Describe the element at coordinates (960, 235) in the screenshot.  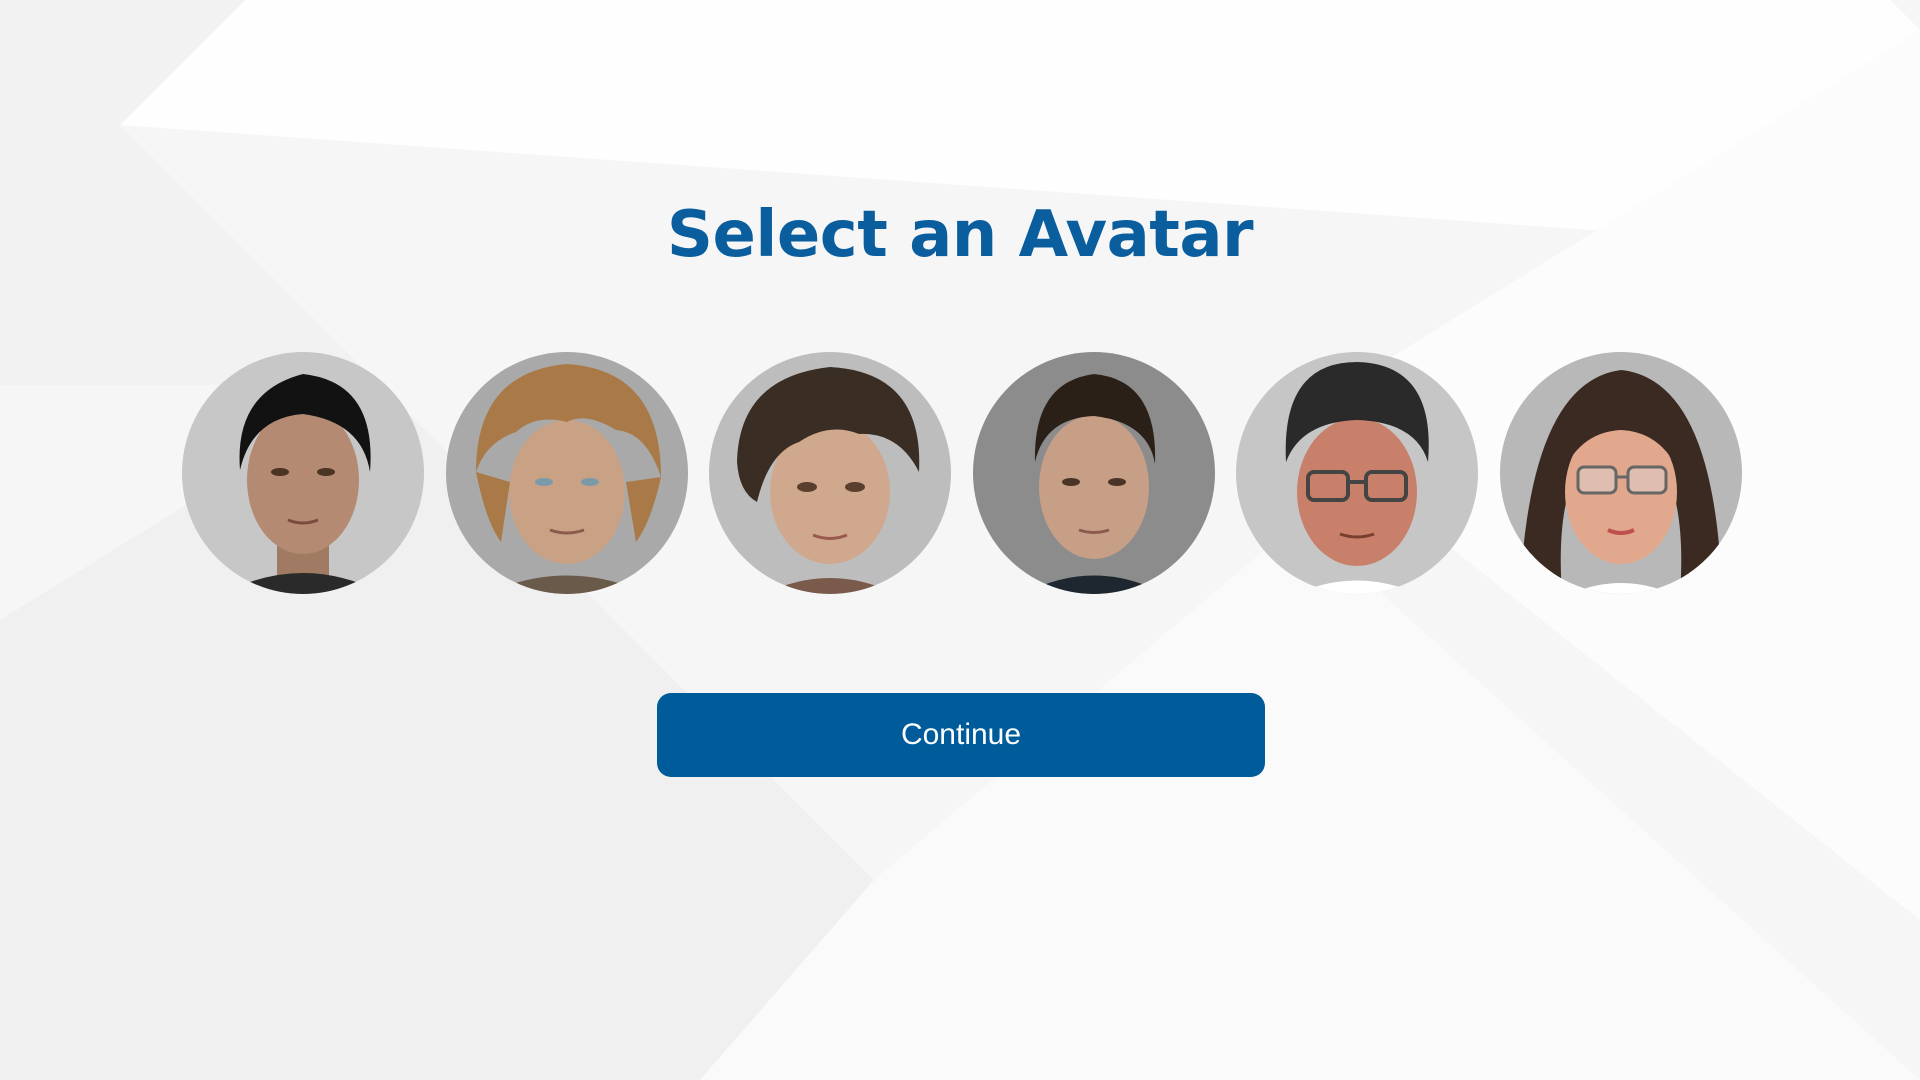
I see `page-title: Select an Avatar` at that location.